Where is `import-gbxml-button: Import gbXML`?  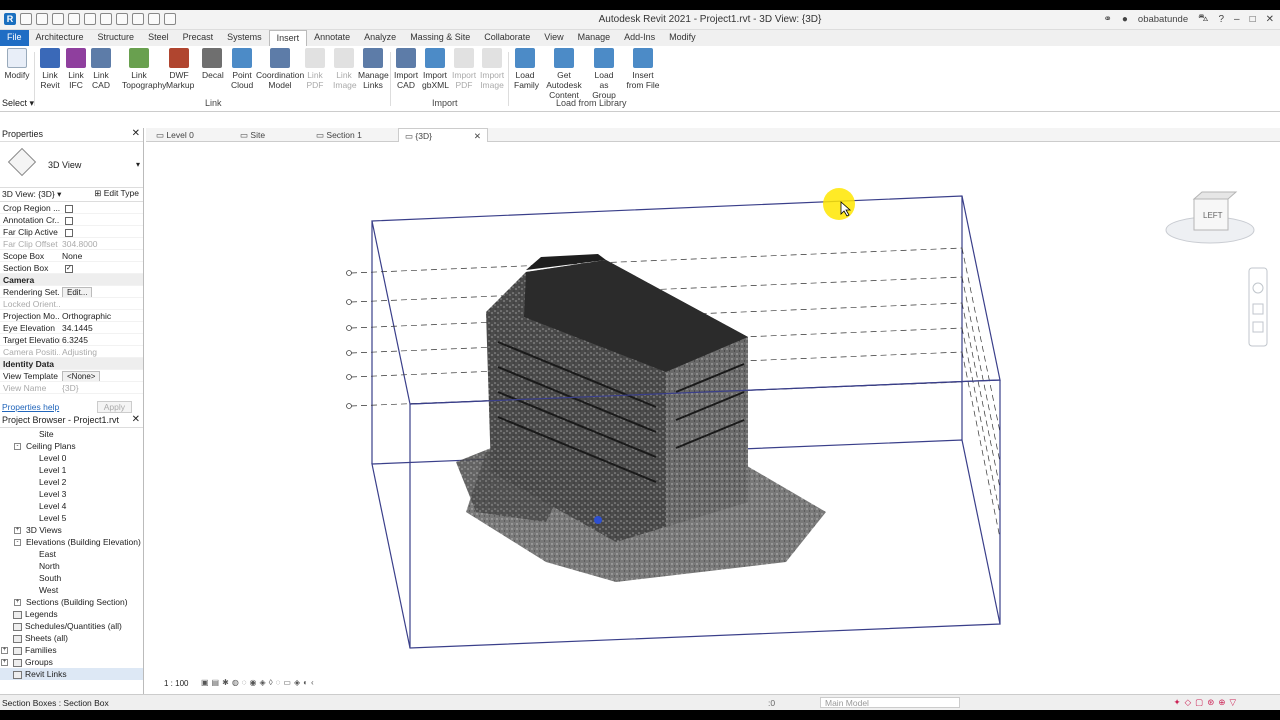 import-gbxml-button: Import gbXML is located at coordinates (435, 69).